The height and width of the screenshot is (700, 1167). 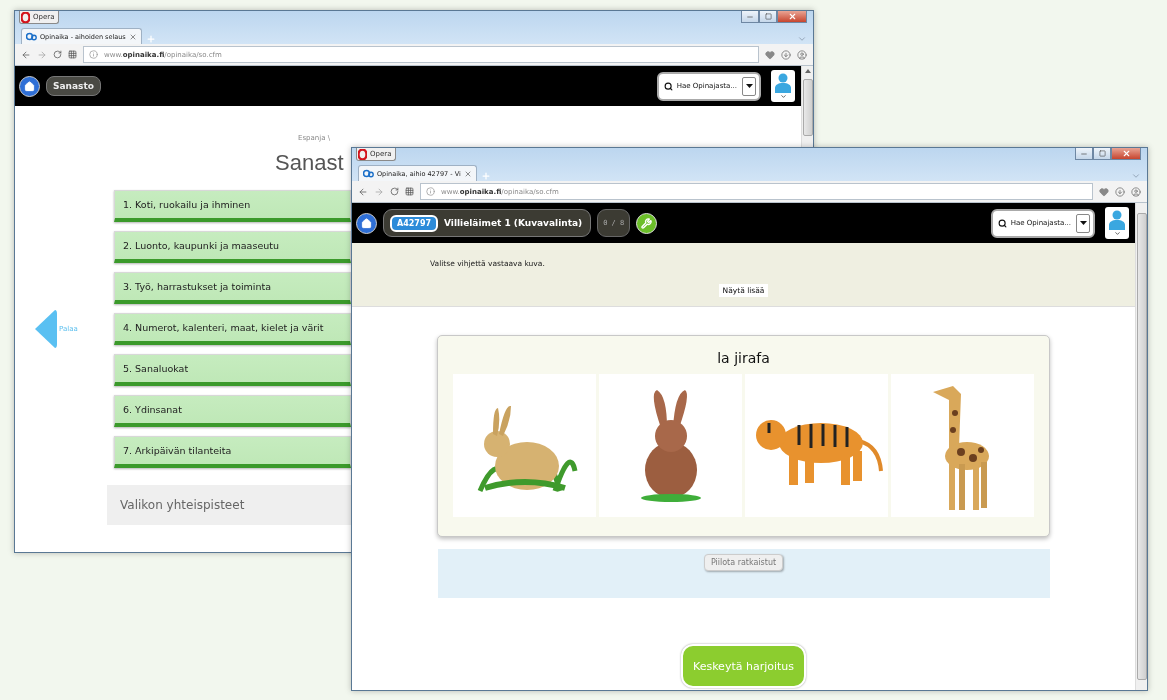 What do you see at coordinates (807, 71) in the screenshot?
I see `scroll-up-arrow-icon` at bounding box center [807, 71].